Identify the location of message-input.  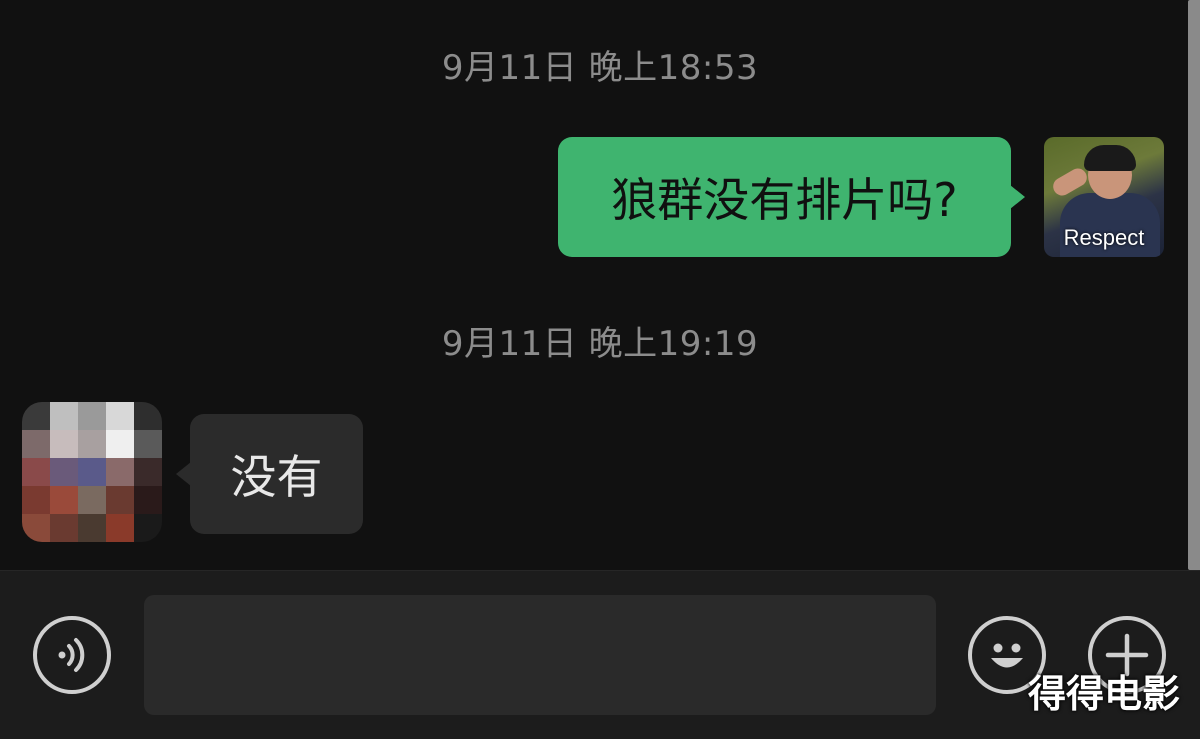
(540, 655).